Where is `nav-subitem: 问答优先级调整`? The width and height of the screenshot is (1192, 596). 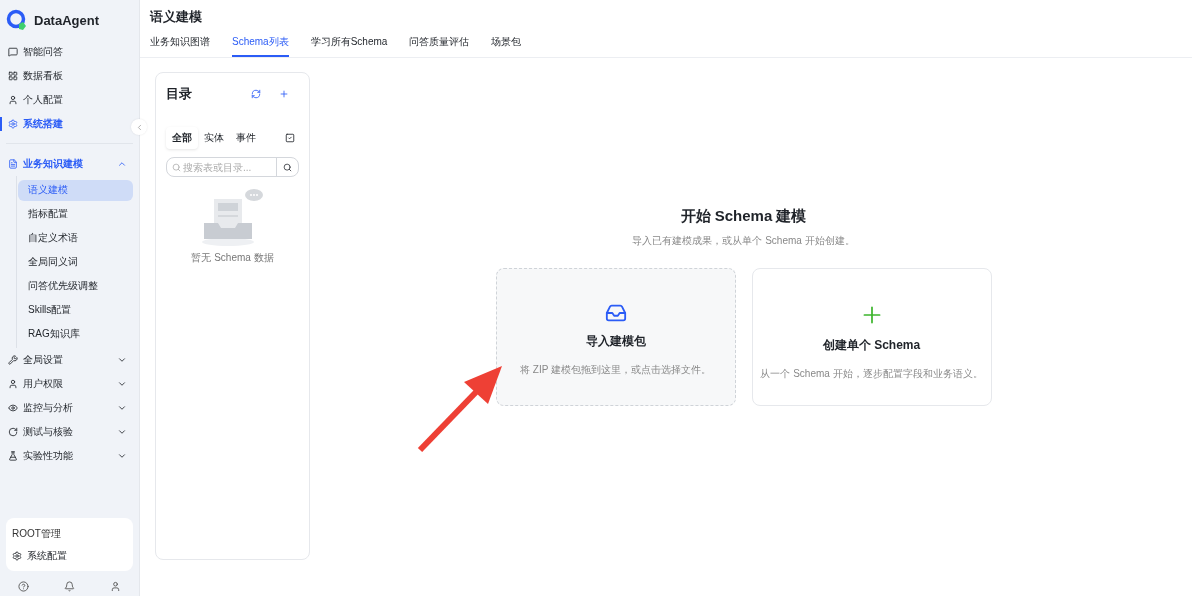
nav-subitem: 问答优先级调整 is located at coordinates (75, 286).